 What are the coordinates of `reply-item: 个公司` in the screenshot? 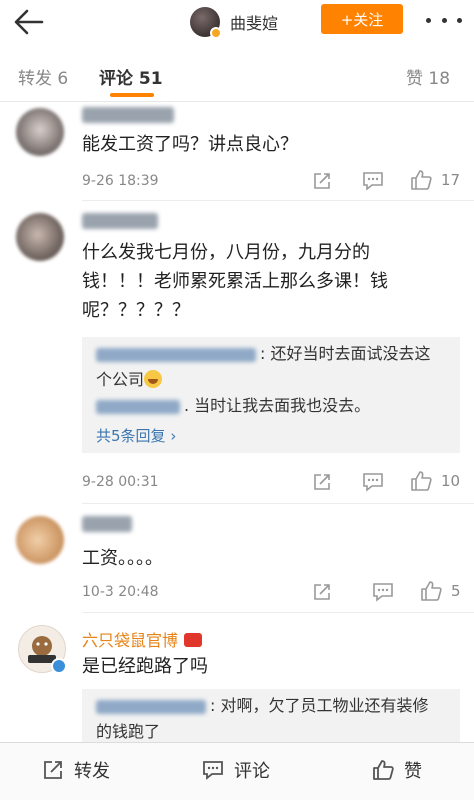 It's located at (129, 380).